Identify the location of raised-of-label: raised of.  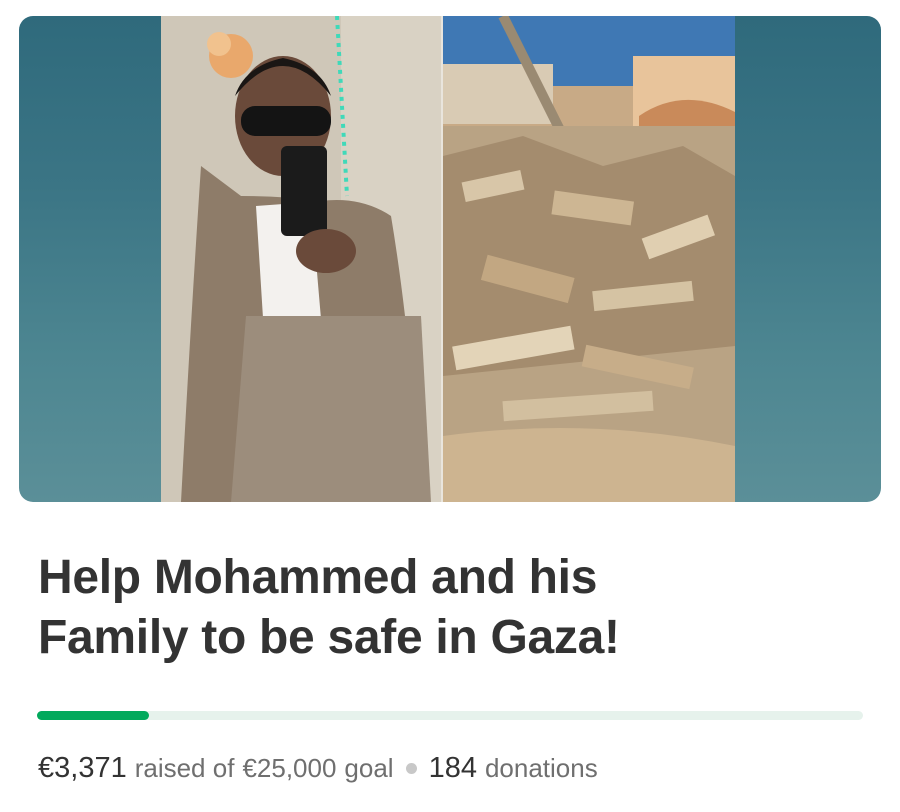
(184, 768).